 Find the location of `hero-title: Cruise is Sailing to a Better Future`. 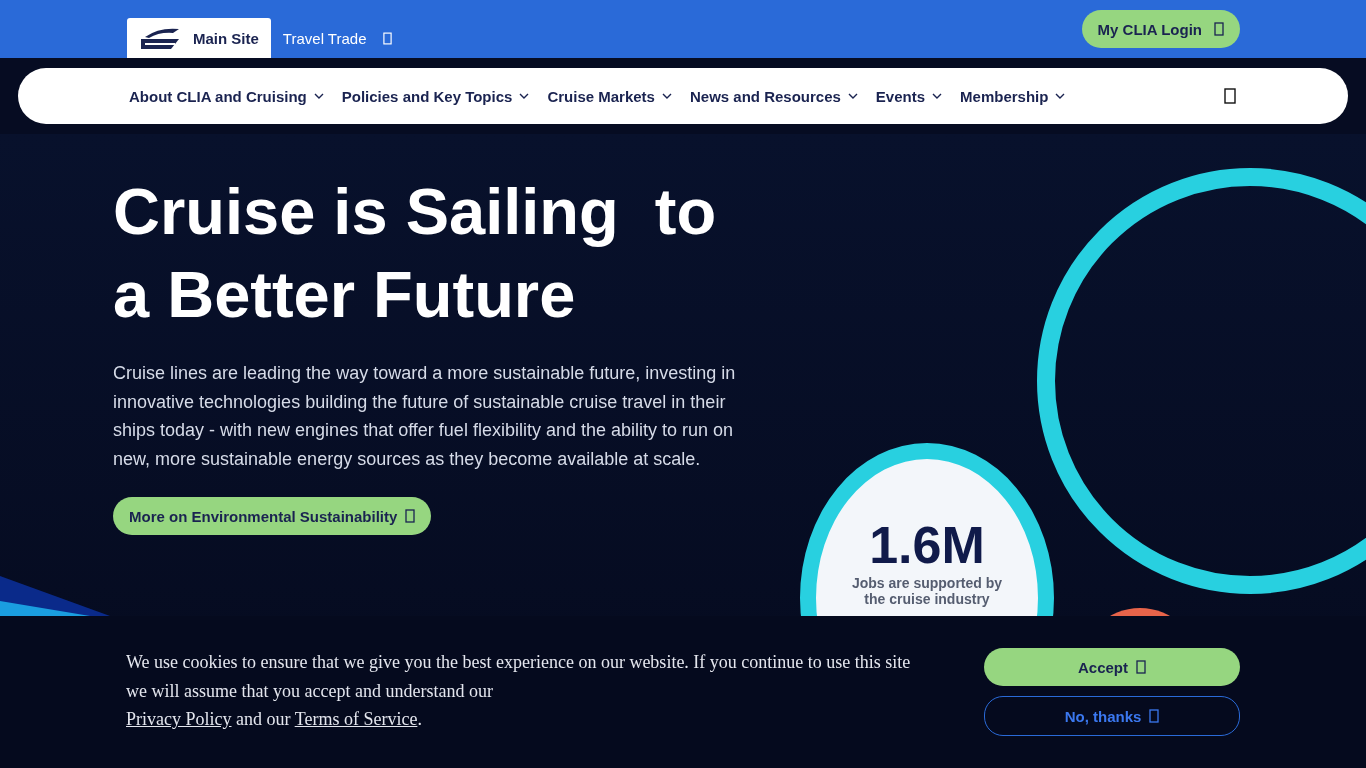

hero-title: Cruise is Sailing to a Better Future is located at coordinates (415, 253).